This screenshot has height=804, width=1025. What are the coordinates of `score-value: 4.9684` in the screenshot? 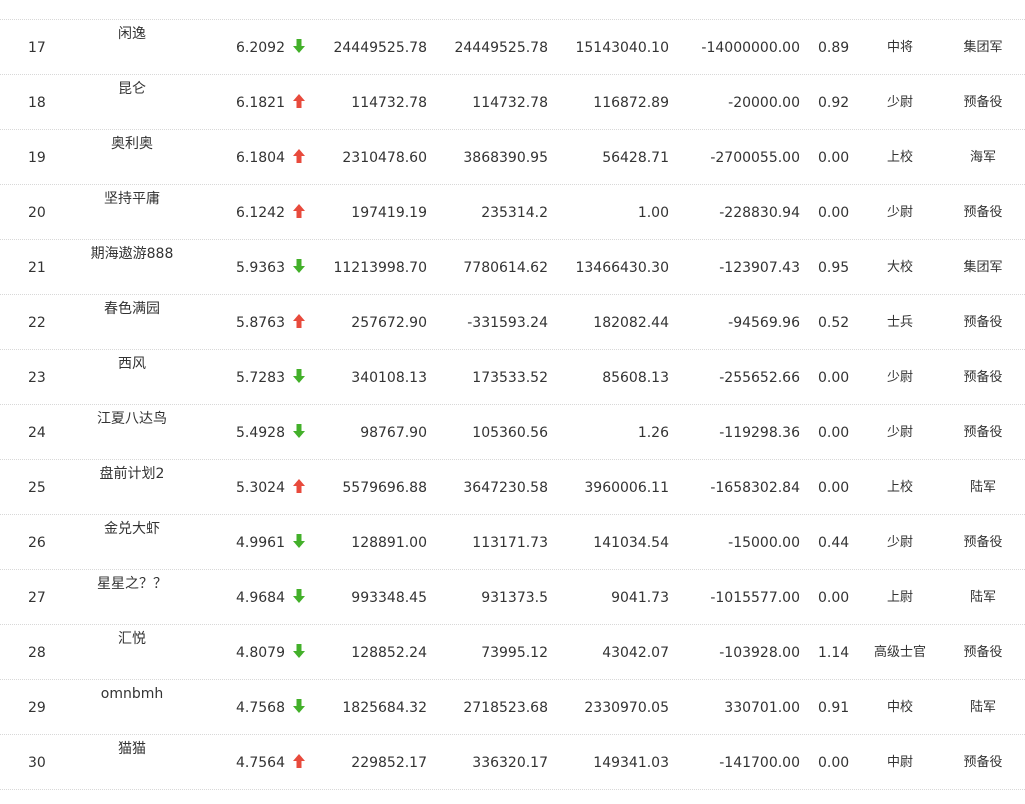 It's located at (260, 598).